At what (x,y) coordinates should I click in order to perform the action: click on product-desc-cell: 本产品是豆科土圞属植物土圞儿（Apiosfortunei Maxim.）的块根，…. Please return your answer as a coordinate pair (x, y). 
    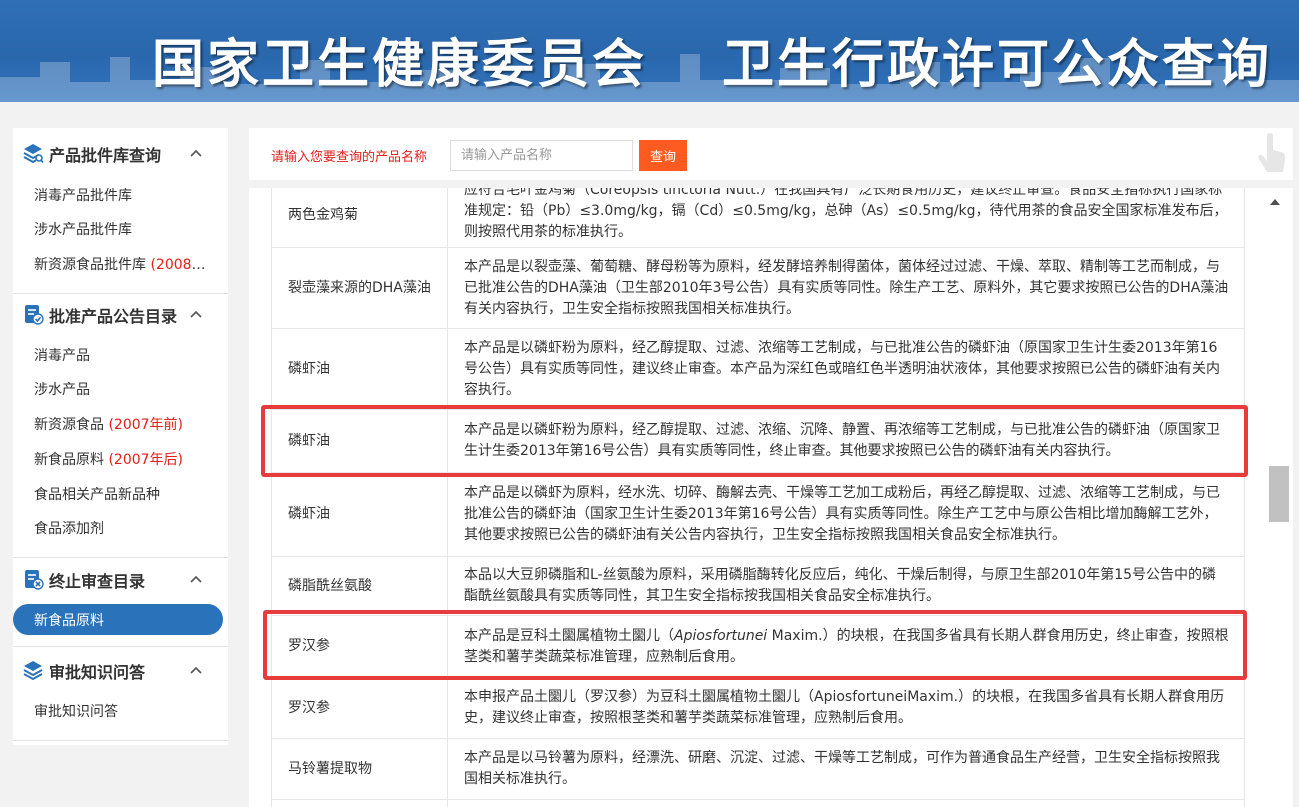
    Looking at the image, I should click on (846, 646).